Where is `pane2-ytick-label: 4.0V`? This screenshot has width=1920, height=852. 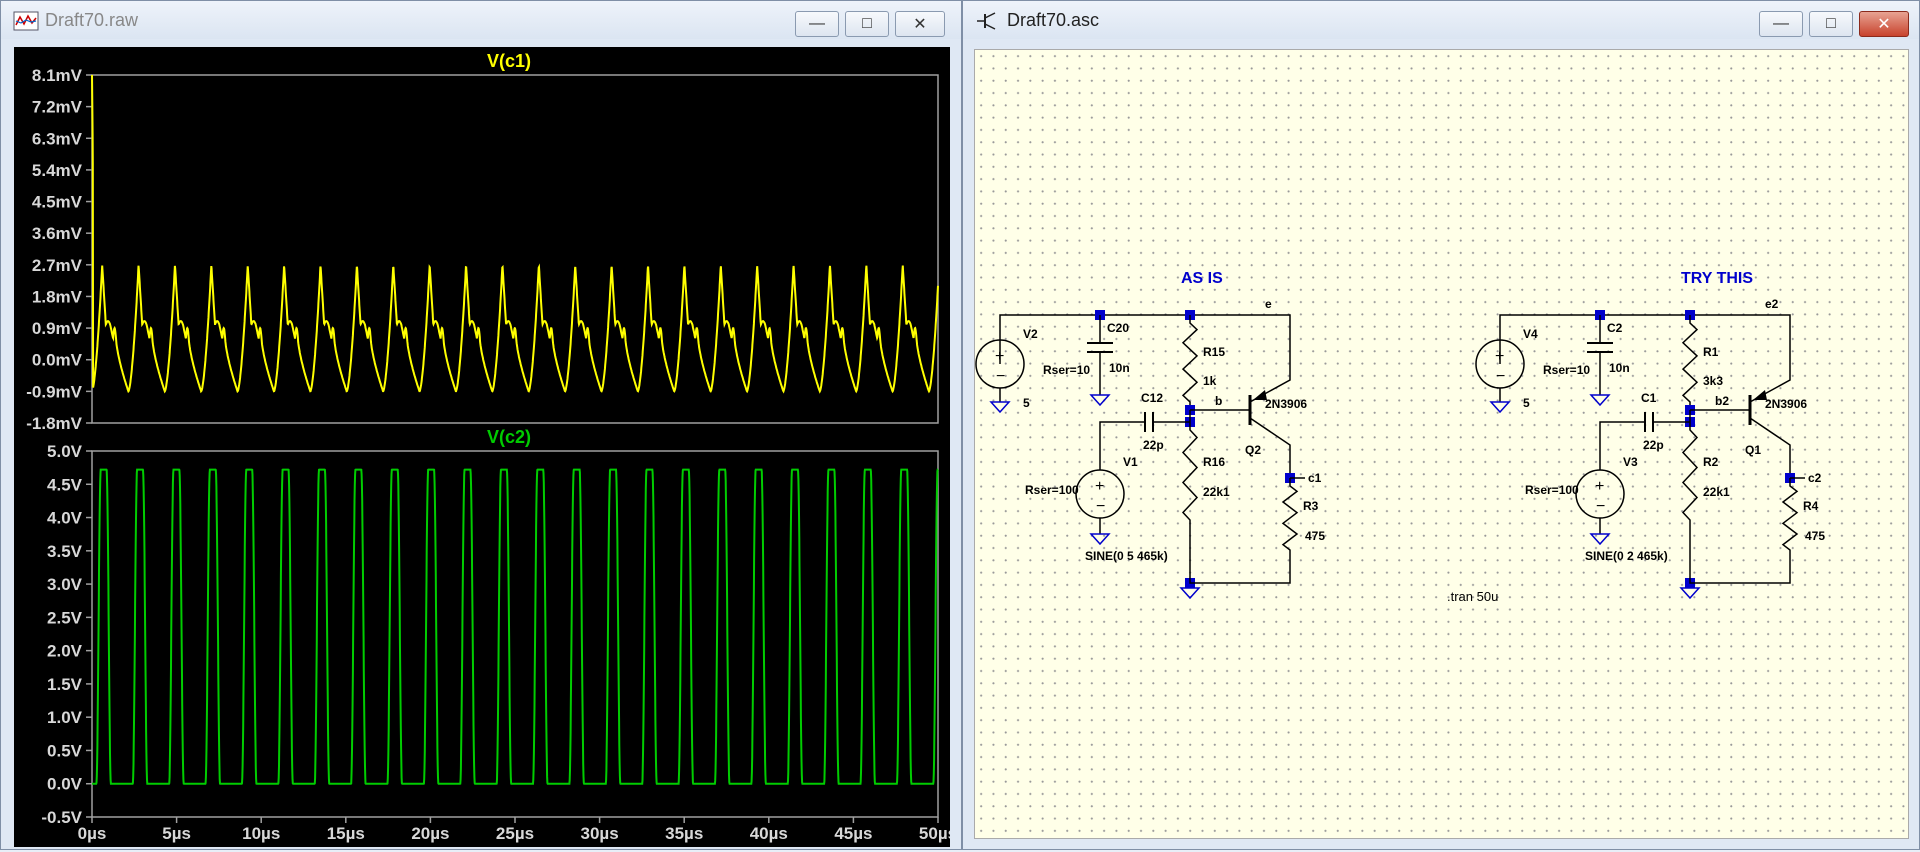 pane2-ytick-label: 4.0V is located at coordinates (65, 518).